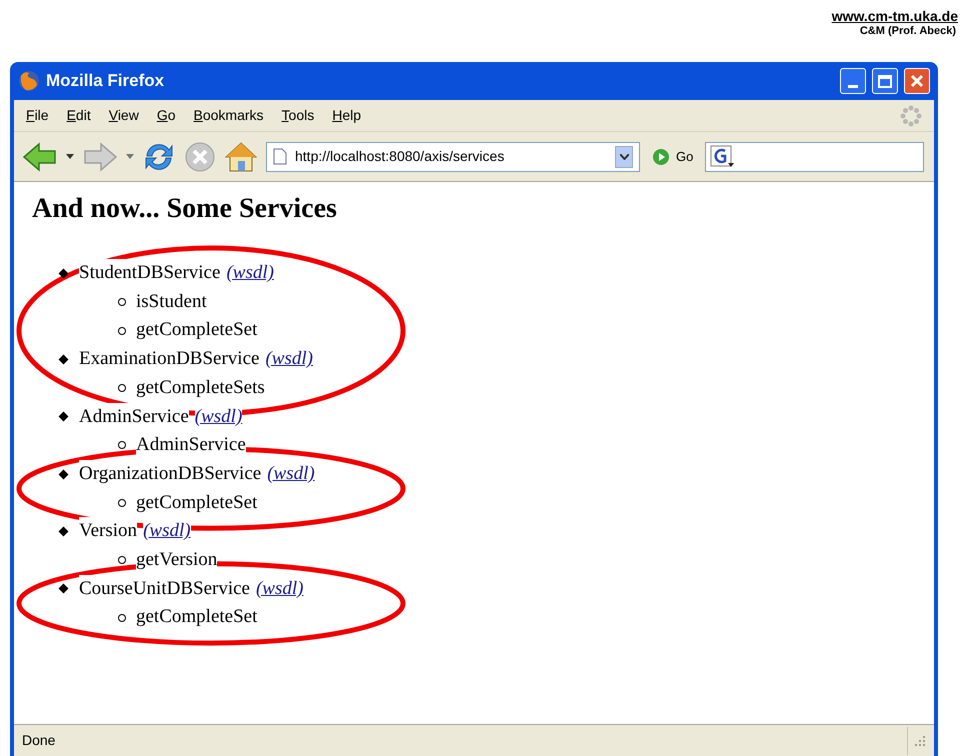 This screenshot has width=972, height=756. I want to click on menu-item: Bookmarks, so click(229, 115).